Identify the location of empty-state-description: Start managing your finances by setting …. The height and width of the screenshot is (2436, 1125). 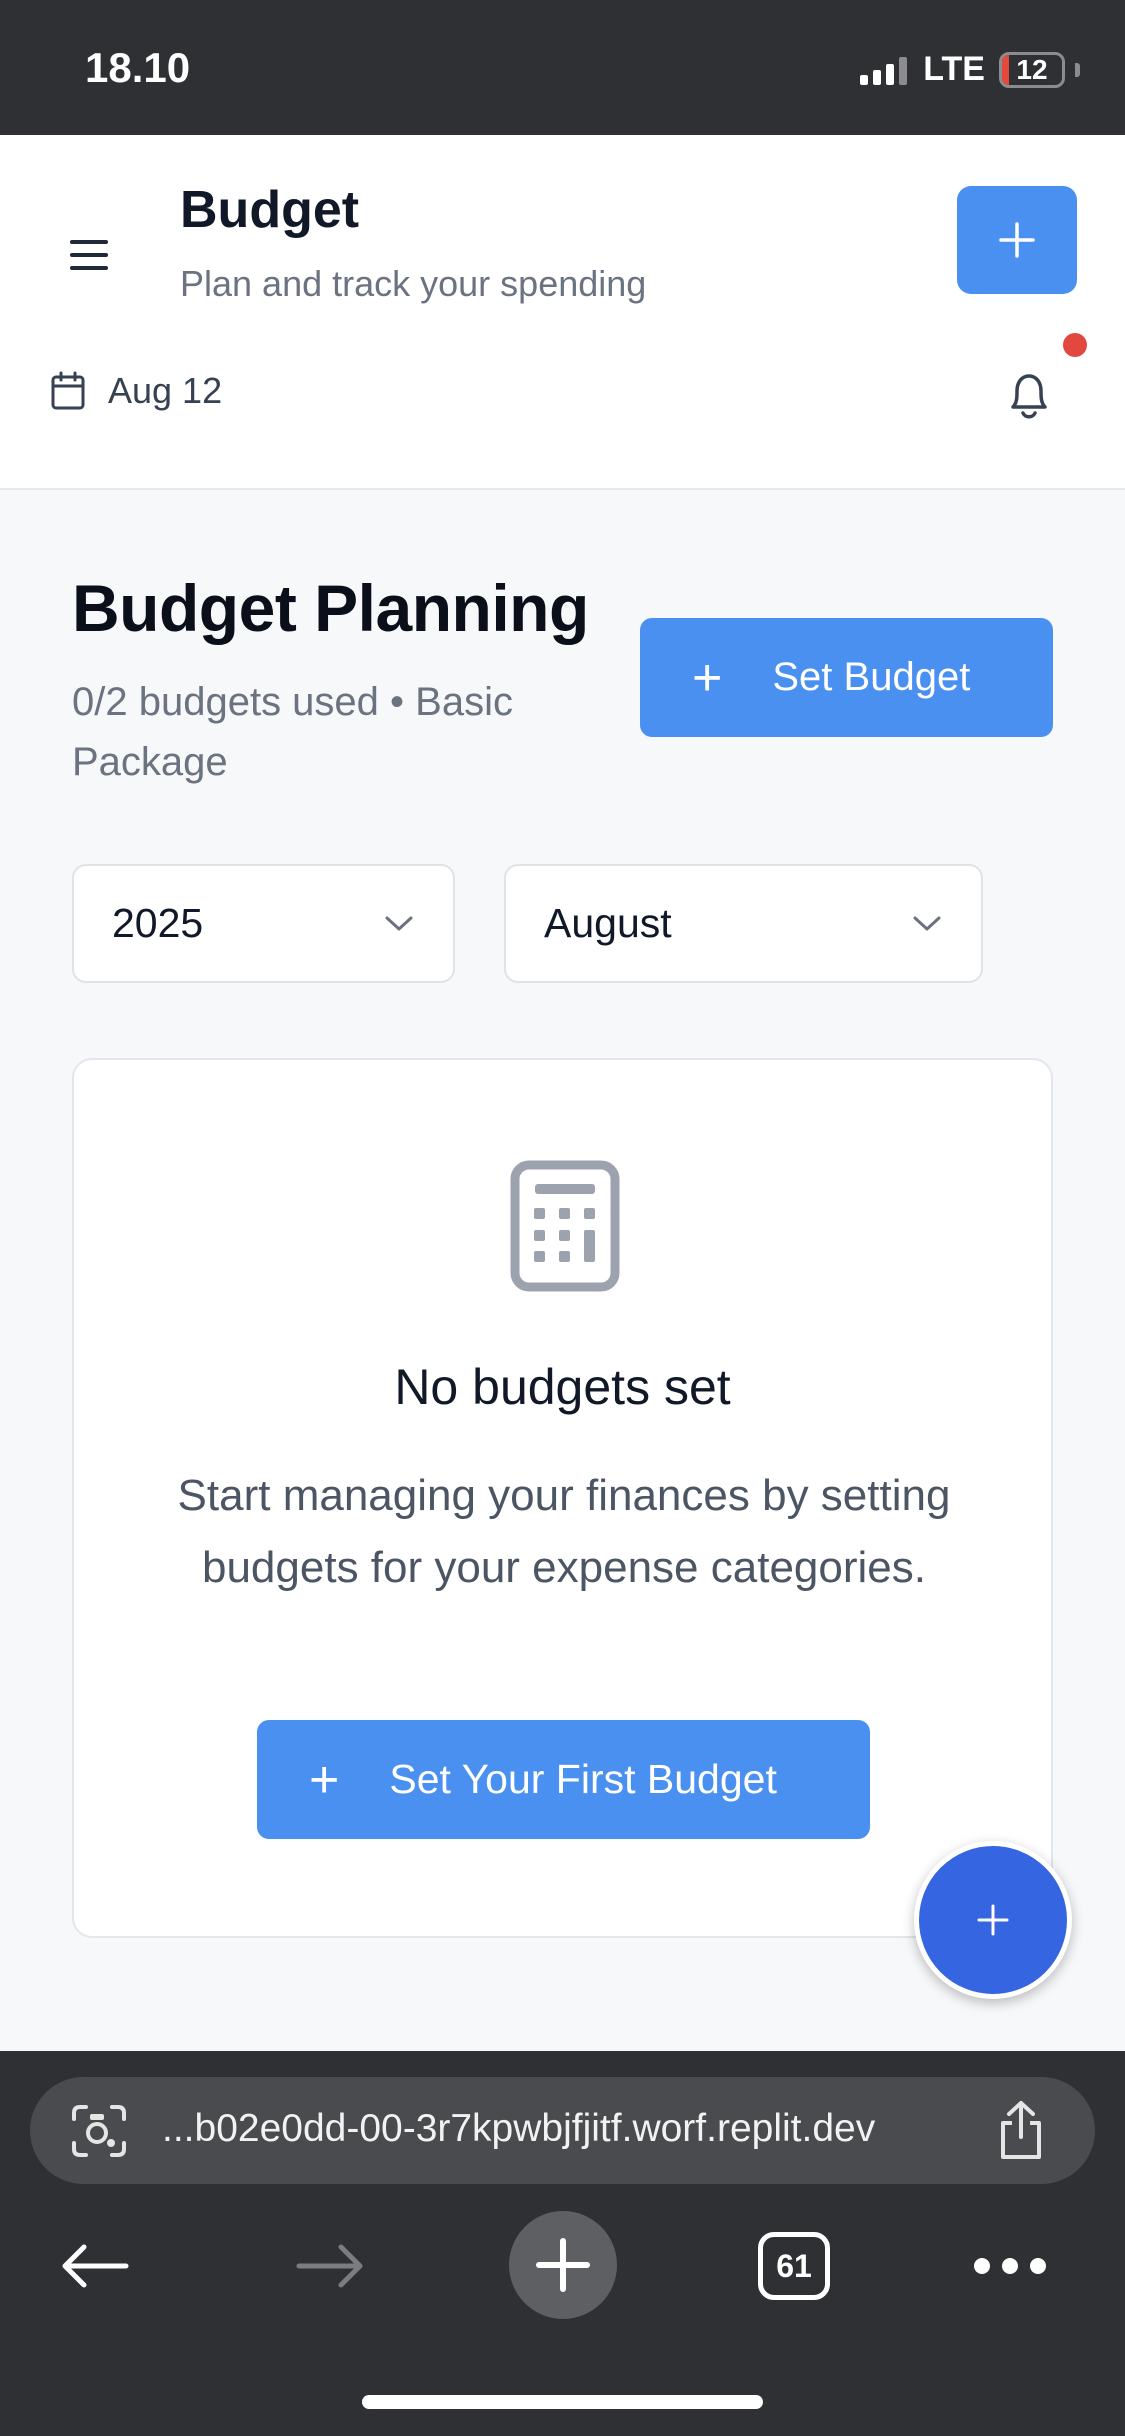
(564, 1531).